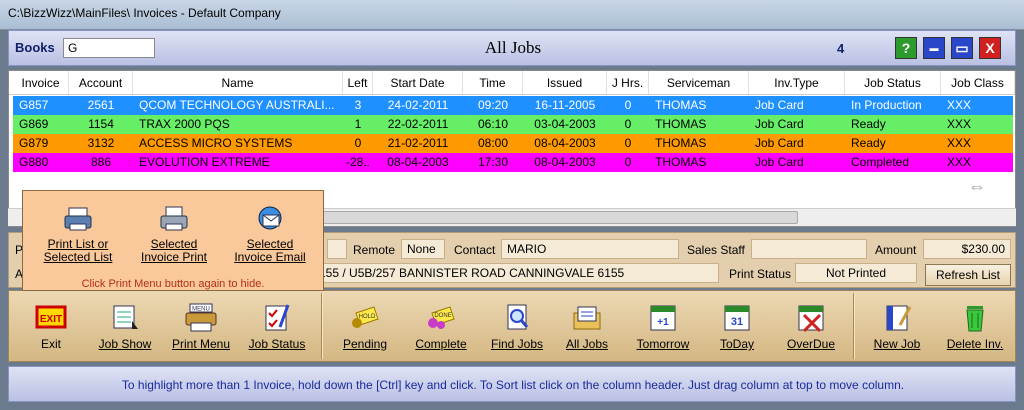  I want to click on done-icon: DONE, so click(441, 317).